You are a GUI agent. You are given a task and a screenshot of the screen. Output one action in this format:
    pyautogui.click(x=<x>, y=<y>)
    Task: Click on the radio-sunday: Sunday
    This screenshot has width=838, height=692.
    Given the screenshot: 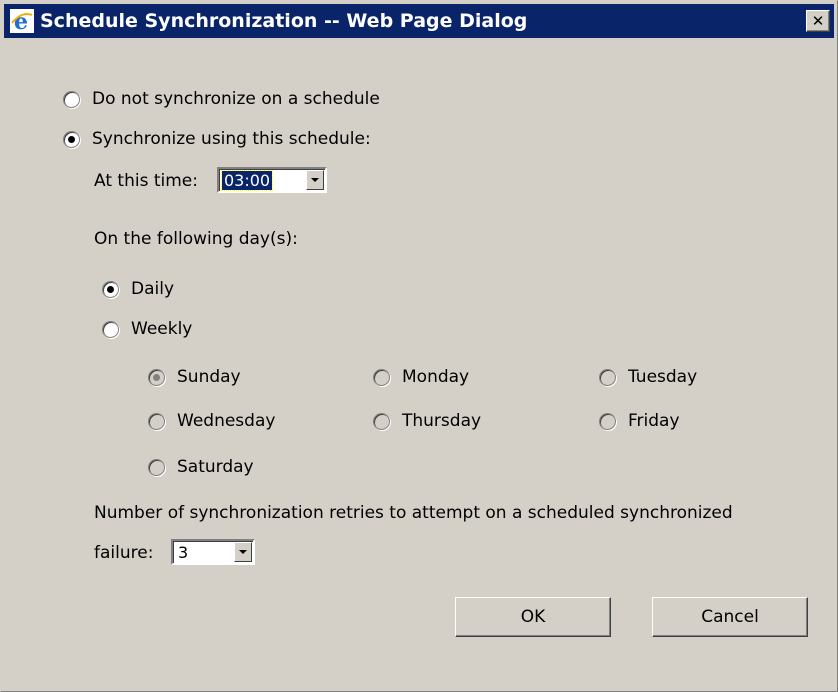 What is the action you would take?
    pyautogui.click(x=194, y=377)
    